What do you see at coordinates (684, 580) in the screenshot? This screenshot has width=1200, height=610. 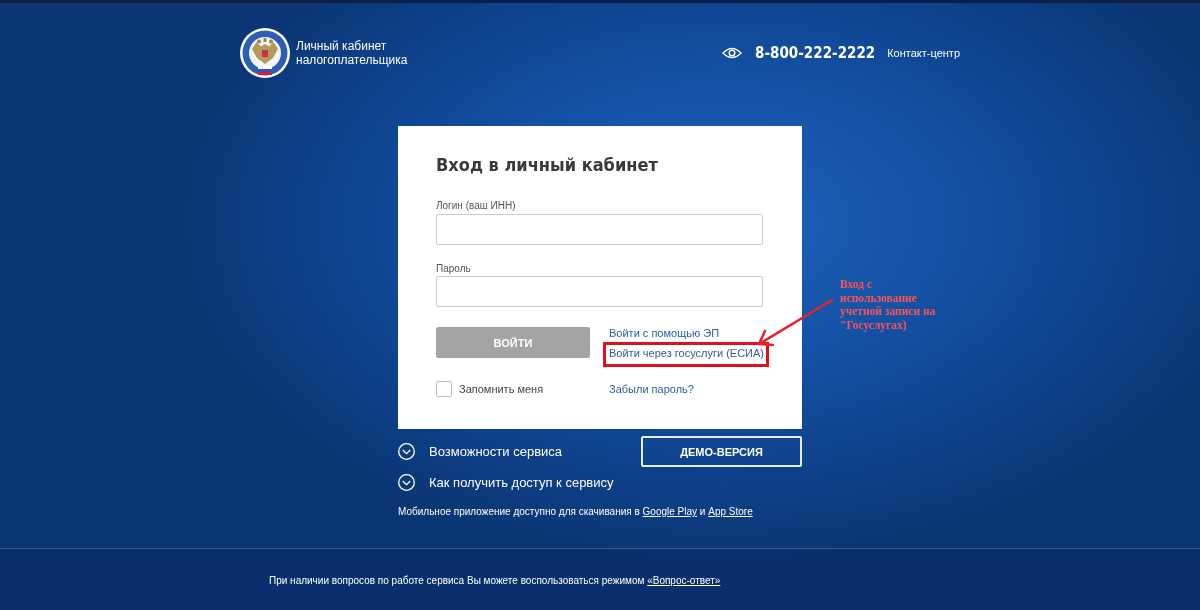 I see `faq-link: «Вопрос-ответ»` at bounding box center [684, 580].